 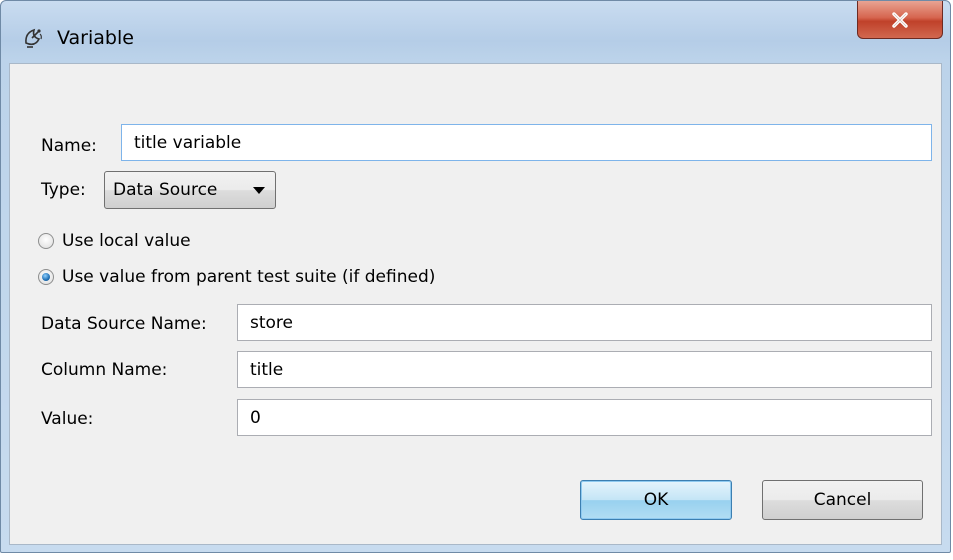 What do you see at coordinates (124, 324) in the screenshot?
I see `data-source-name-label: Data Source Name:` at bounding box center [124, 324].